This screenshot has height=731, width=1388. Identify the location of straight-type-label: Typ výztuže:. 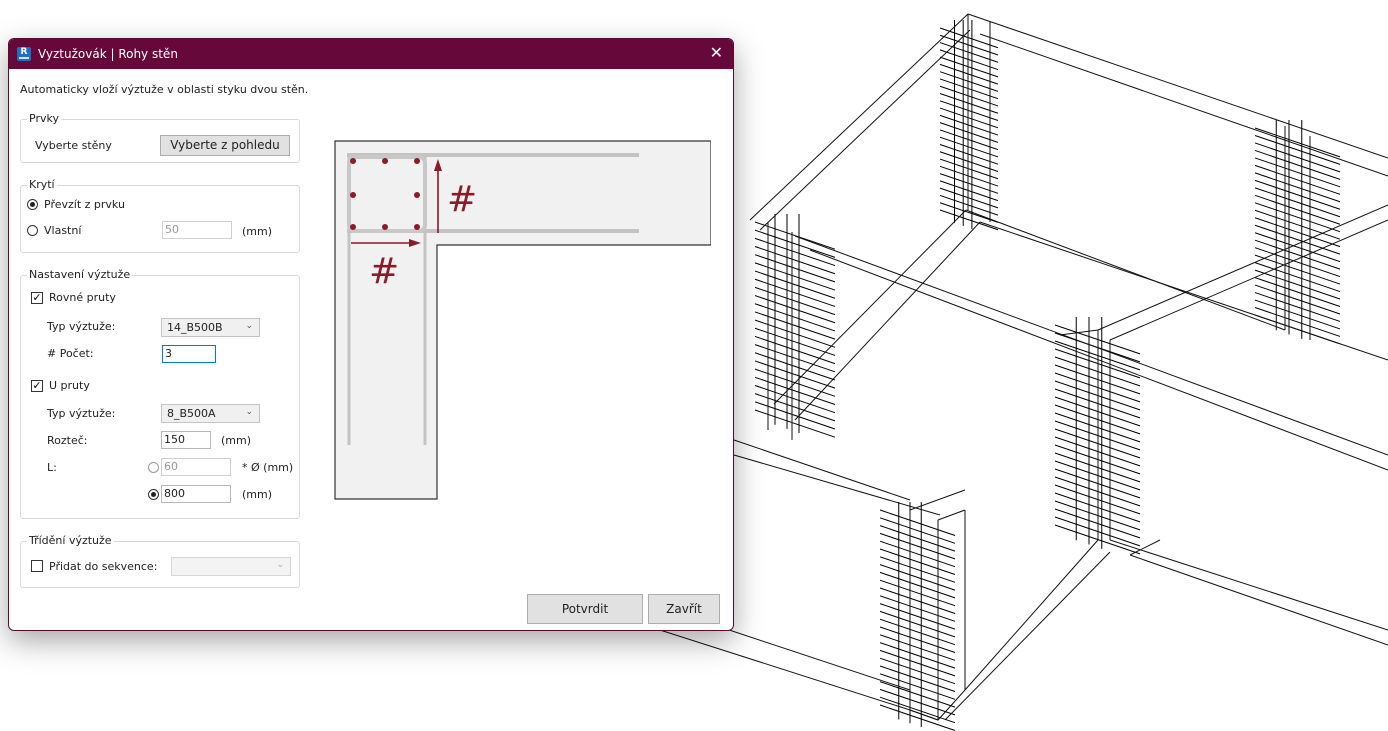
(81, 326).